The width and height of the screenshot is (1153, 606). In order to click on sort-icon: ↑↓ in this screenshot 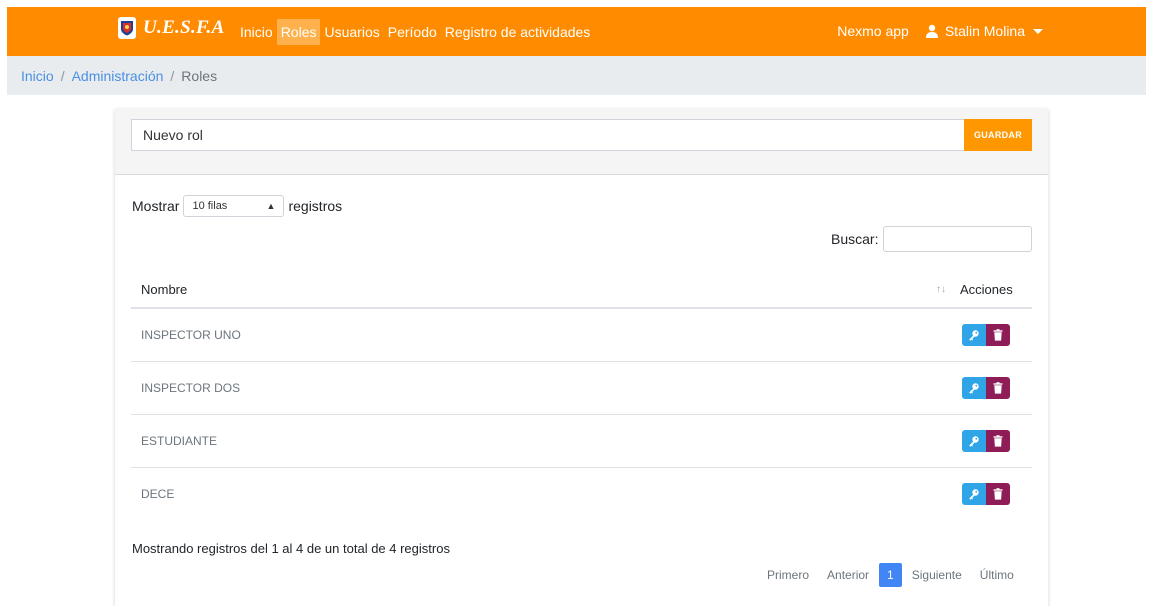, I will do `click(941, 290)`.